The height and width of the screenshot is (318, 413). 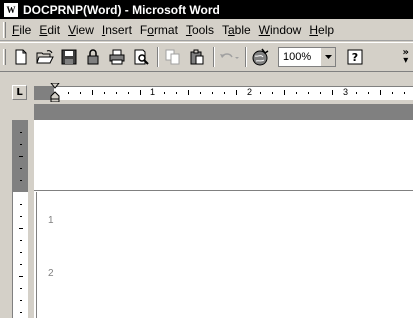 What do you see at coordinates (282, 30) in the screenshot?
I see `menu-window: Window` at bounding box center [282, 30].